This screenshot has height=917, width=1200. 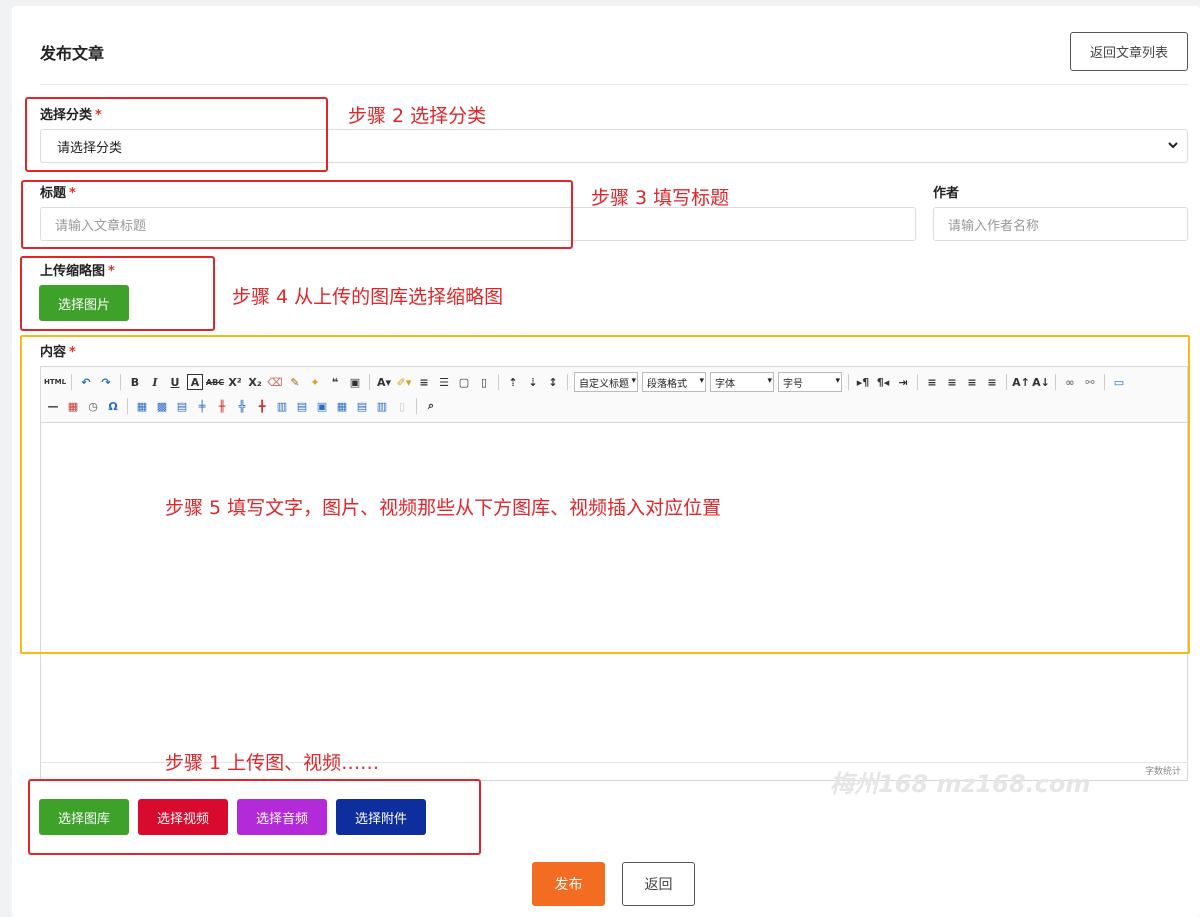 What do you see at coordinates (658, 884) in the screenshot?
I see `back-button: 返回` at bounding box center [658, 884].